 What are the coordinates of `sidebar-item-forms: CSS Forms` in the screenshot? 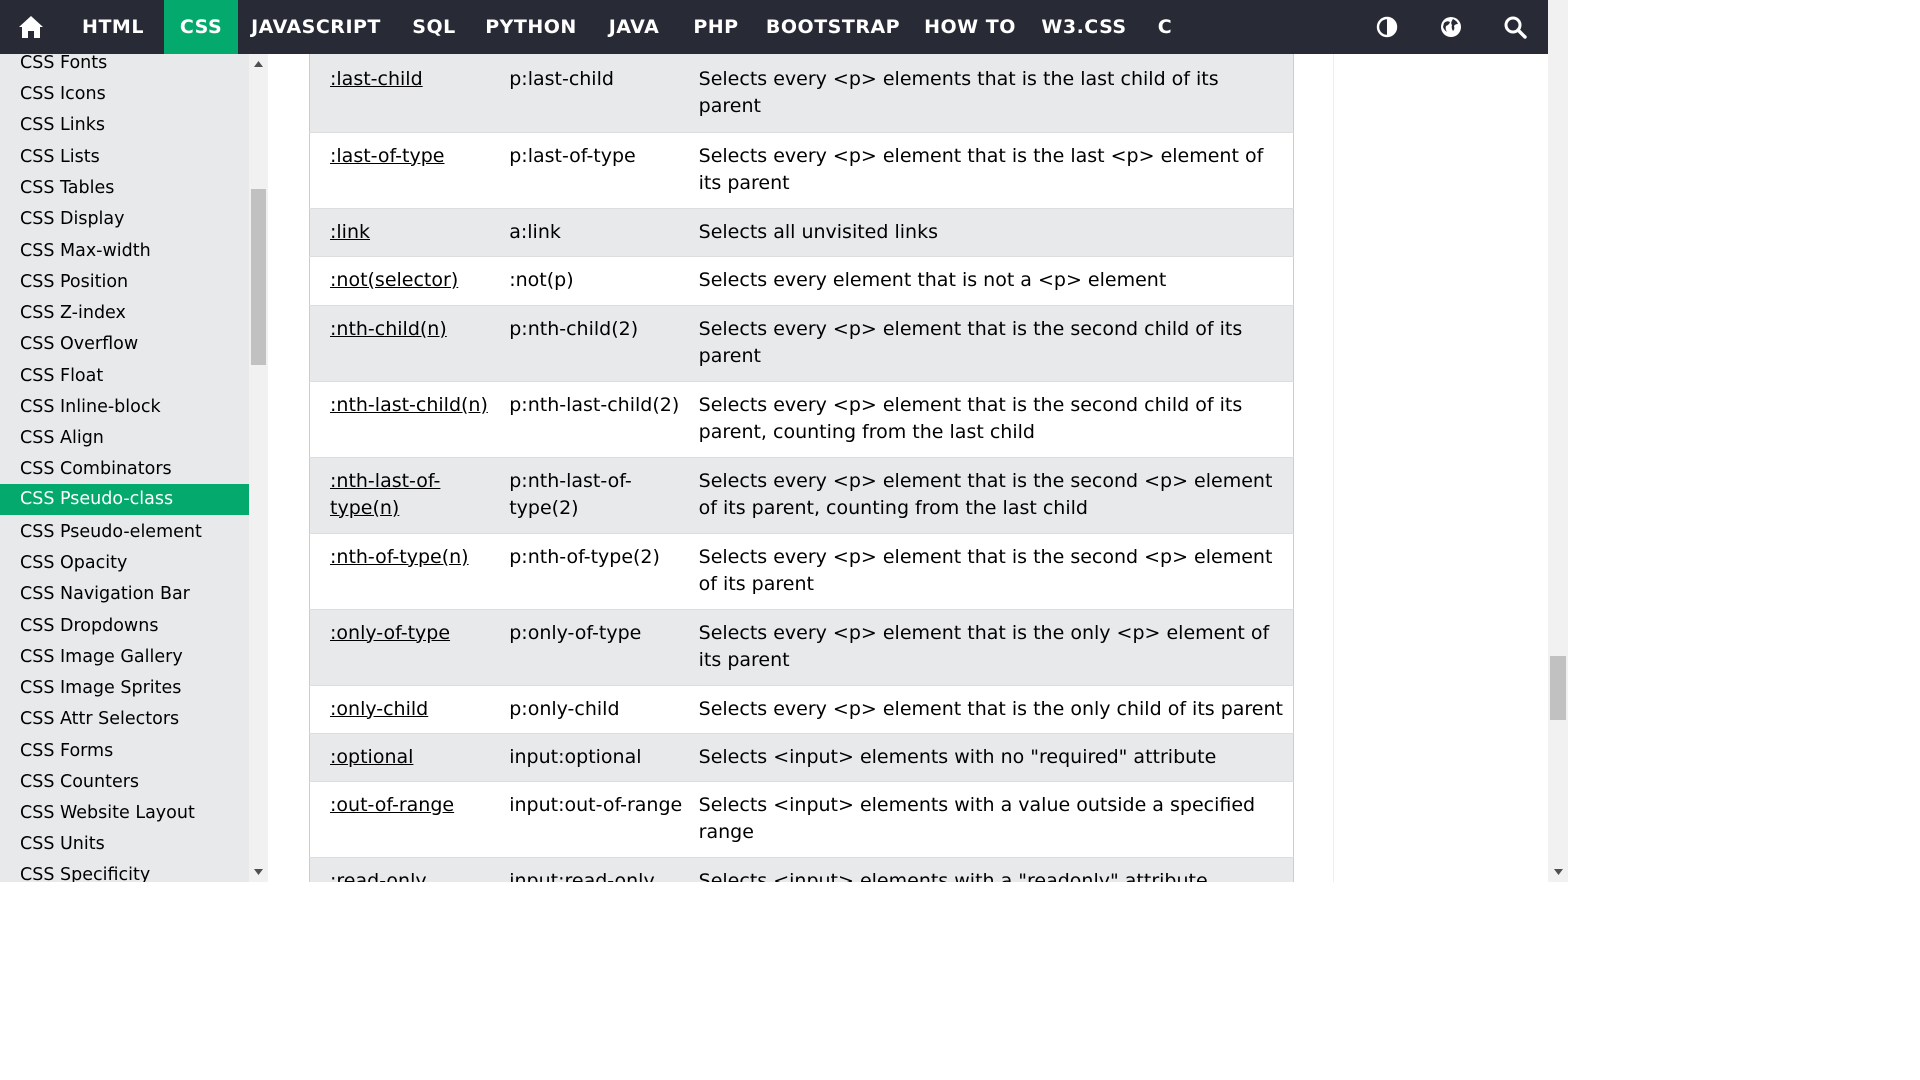 It's located at (124, 751).